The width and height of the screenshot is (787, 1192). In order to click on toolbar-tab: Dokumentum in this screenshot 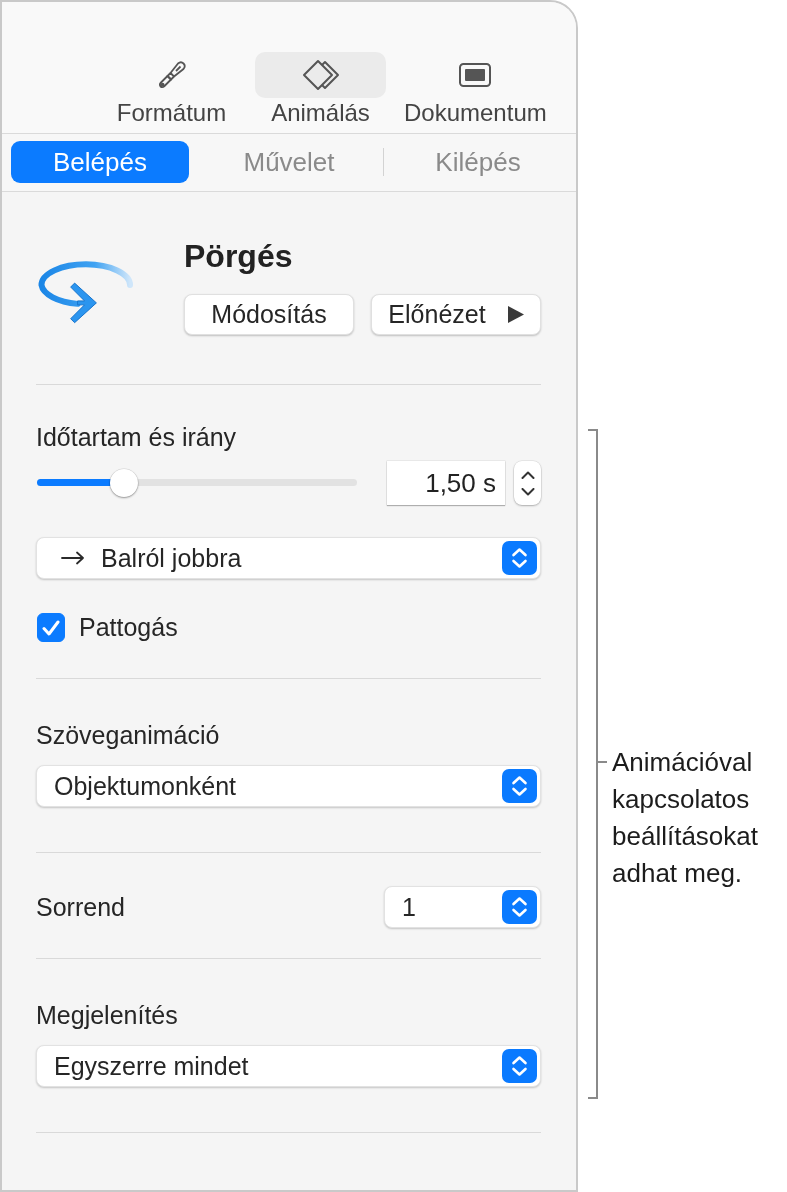, I will do `click(475, 92)`.